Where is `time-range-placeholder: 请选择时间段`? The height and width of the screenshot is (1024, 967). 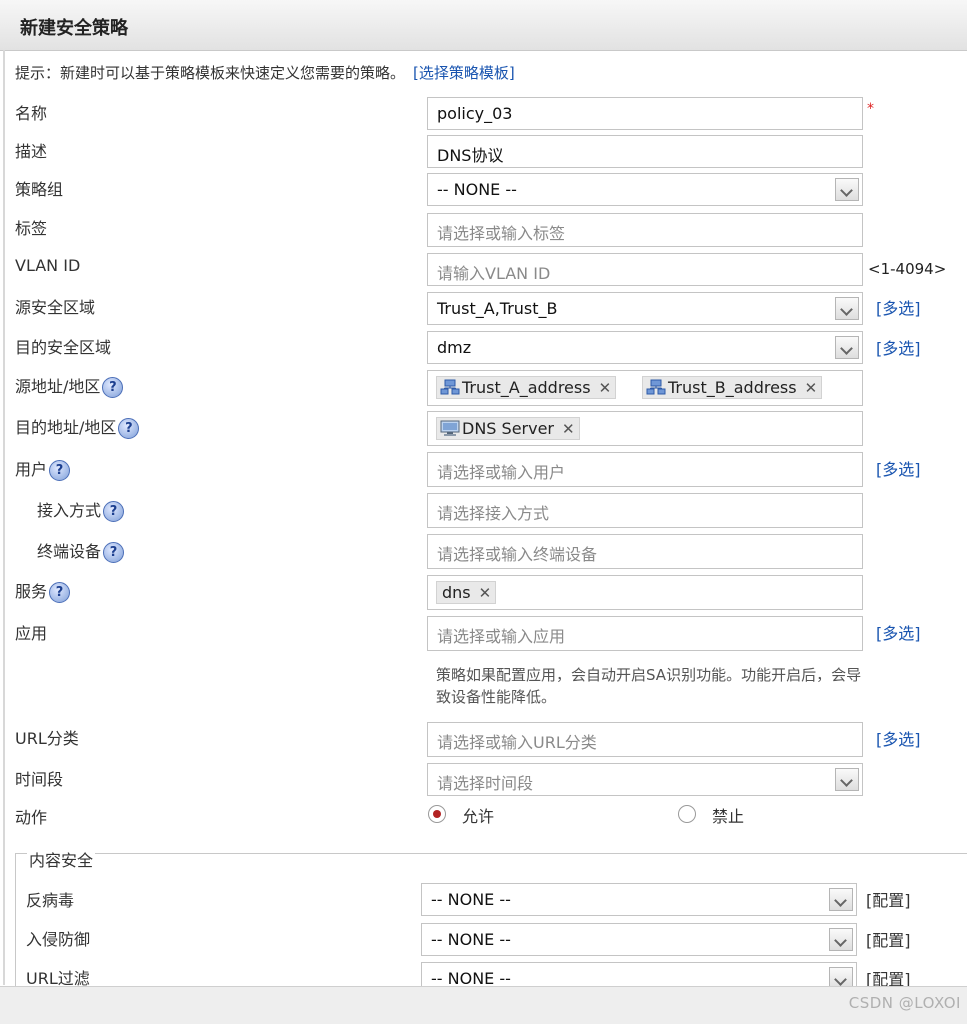 time-range-placeholder: 请选择时间段 is located at coordinates (485, 783).